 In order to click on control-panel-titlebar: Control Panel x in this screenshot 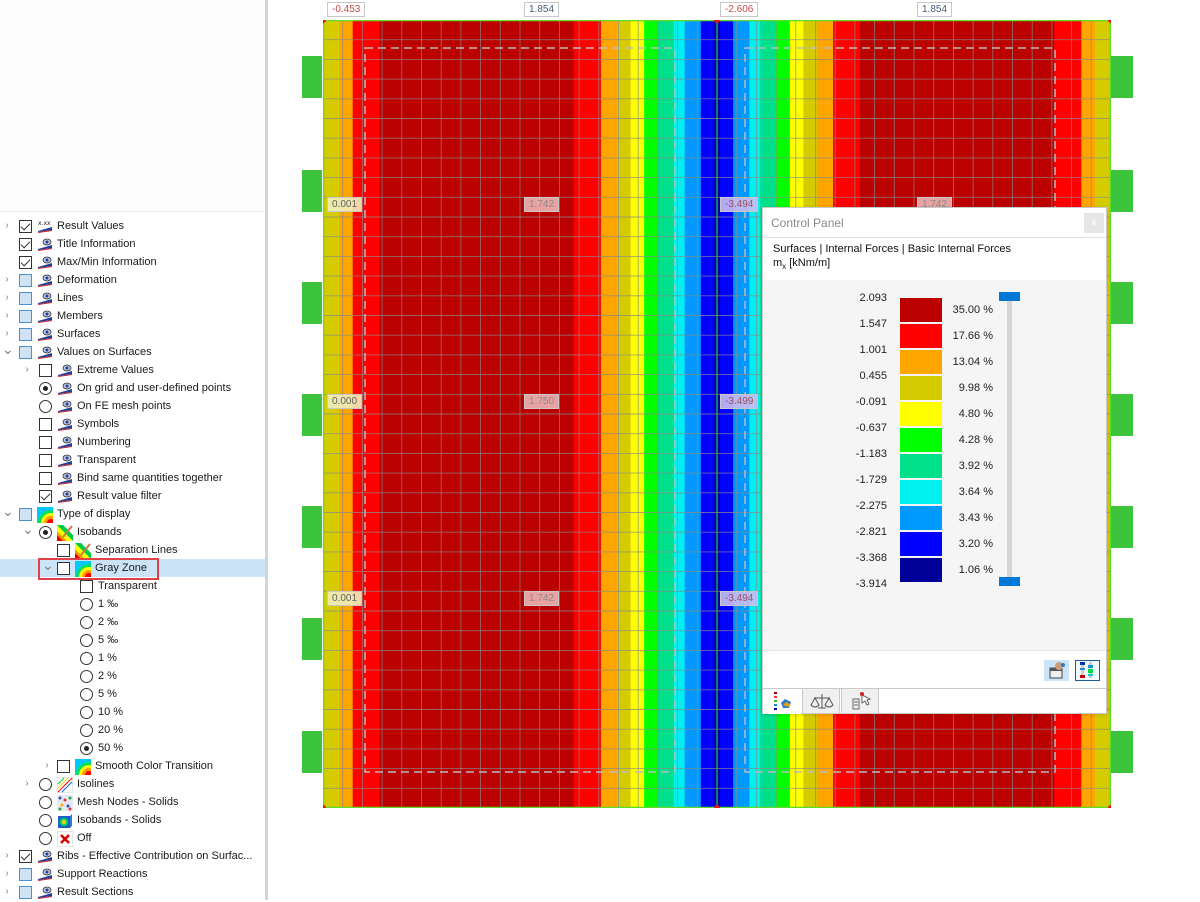, I will do `click(934, 223)`.